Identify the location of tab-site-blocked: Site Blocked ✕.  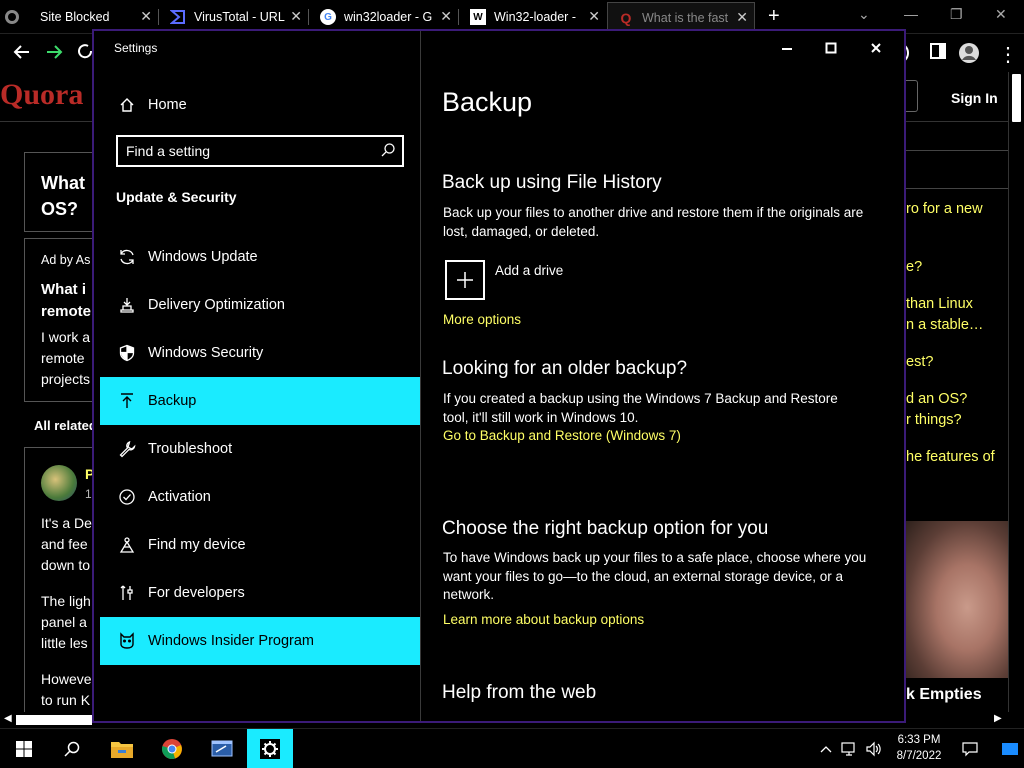
(79, 17).